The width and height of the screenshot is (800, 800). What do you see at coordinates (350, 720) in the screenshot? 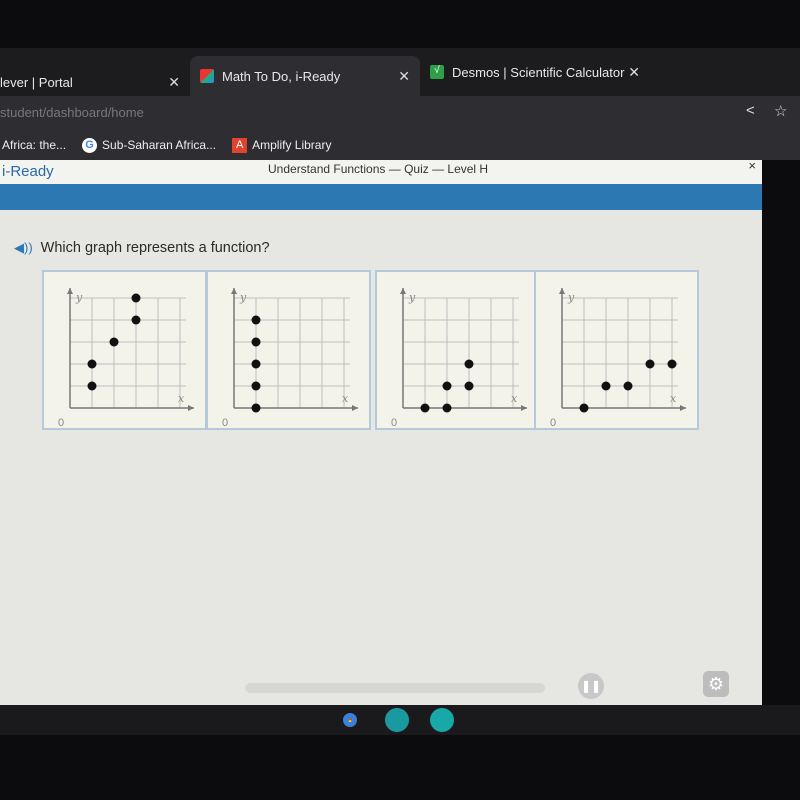
I see `chrome-icon` at bounding box center [350, 720].